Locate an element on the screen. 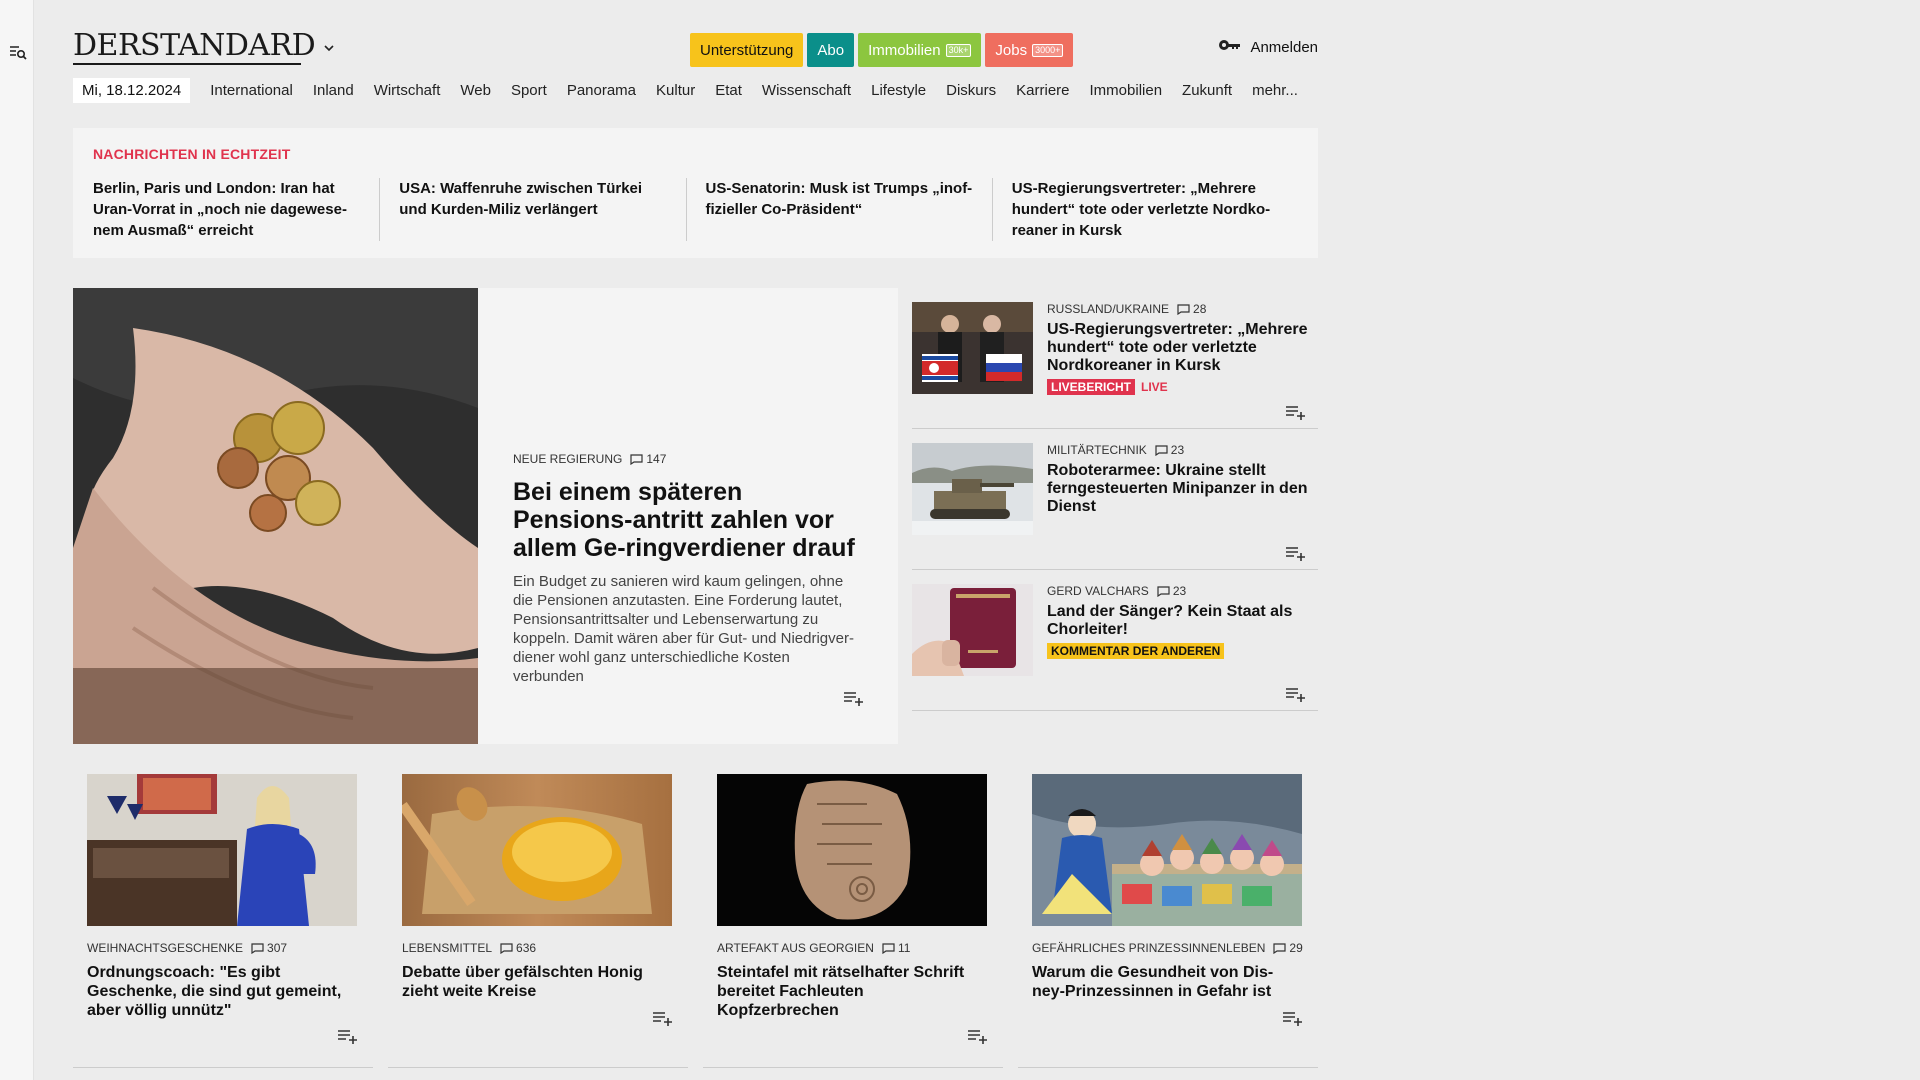  hero-kicker: NEUE REGIERUNG 147 is located at coordinates (685, 459).